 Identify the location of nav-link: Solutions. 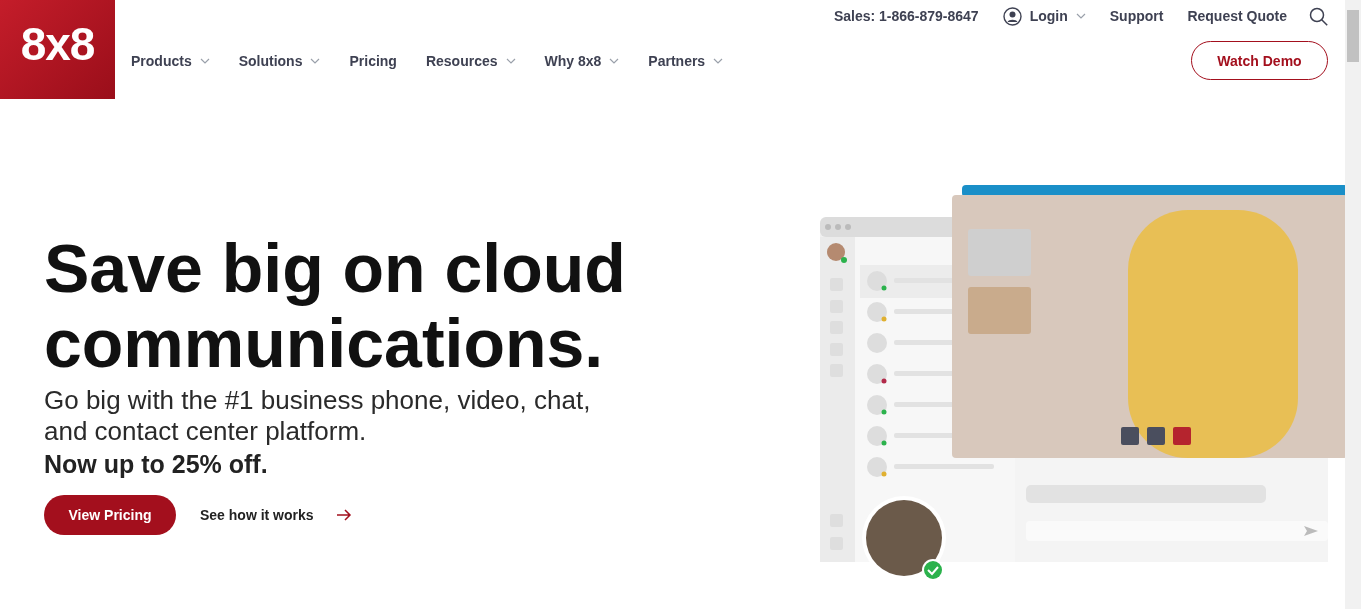
(270, 60).